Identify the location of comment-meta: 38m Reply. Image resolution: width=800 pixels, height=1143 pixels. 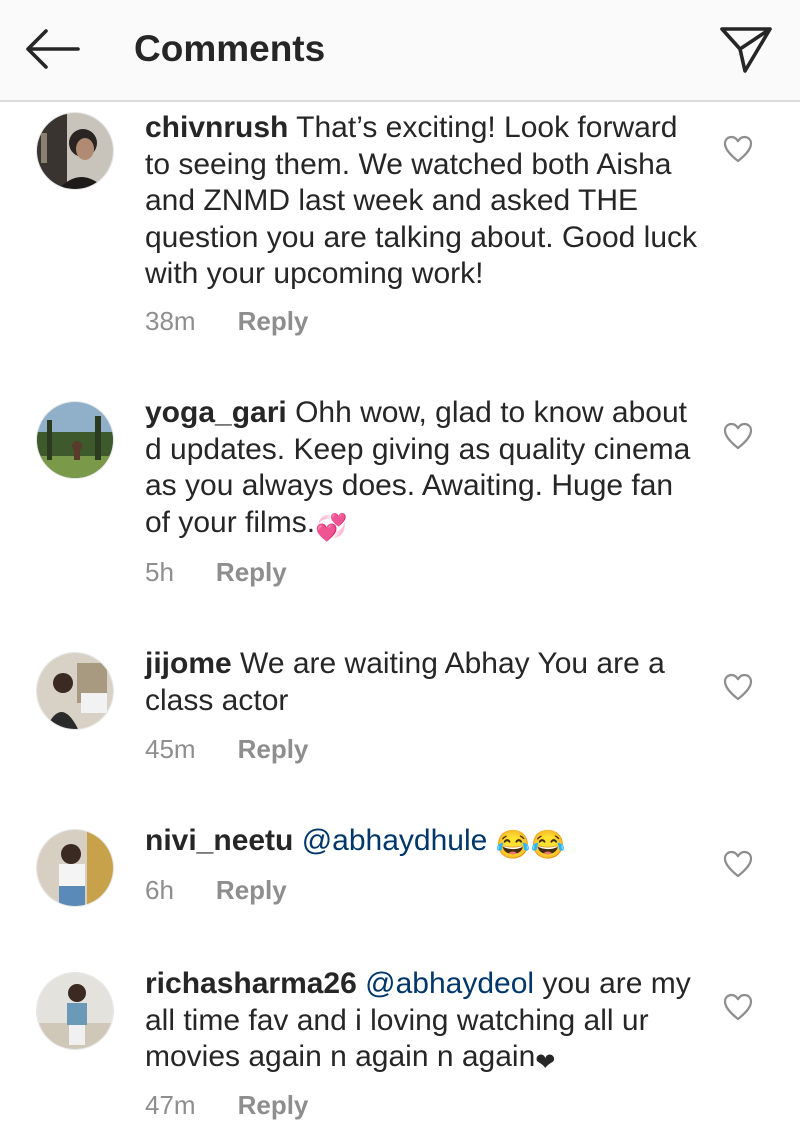
(226, 321).